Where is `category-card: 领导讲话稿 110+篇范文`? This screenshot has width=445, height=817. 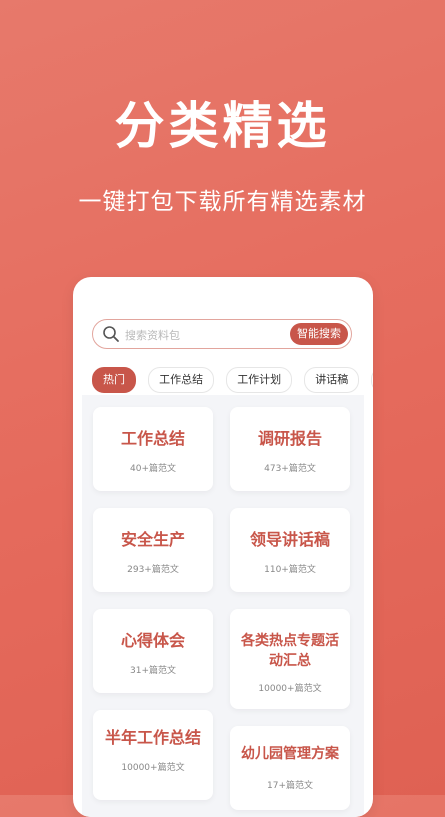
category-card: 领导讲话稿 110+篇范文 is located at coordinates (290, 550).